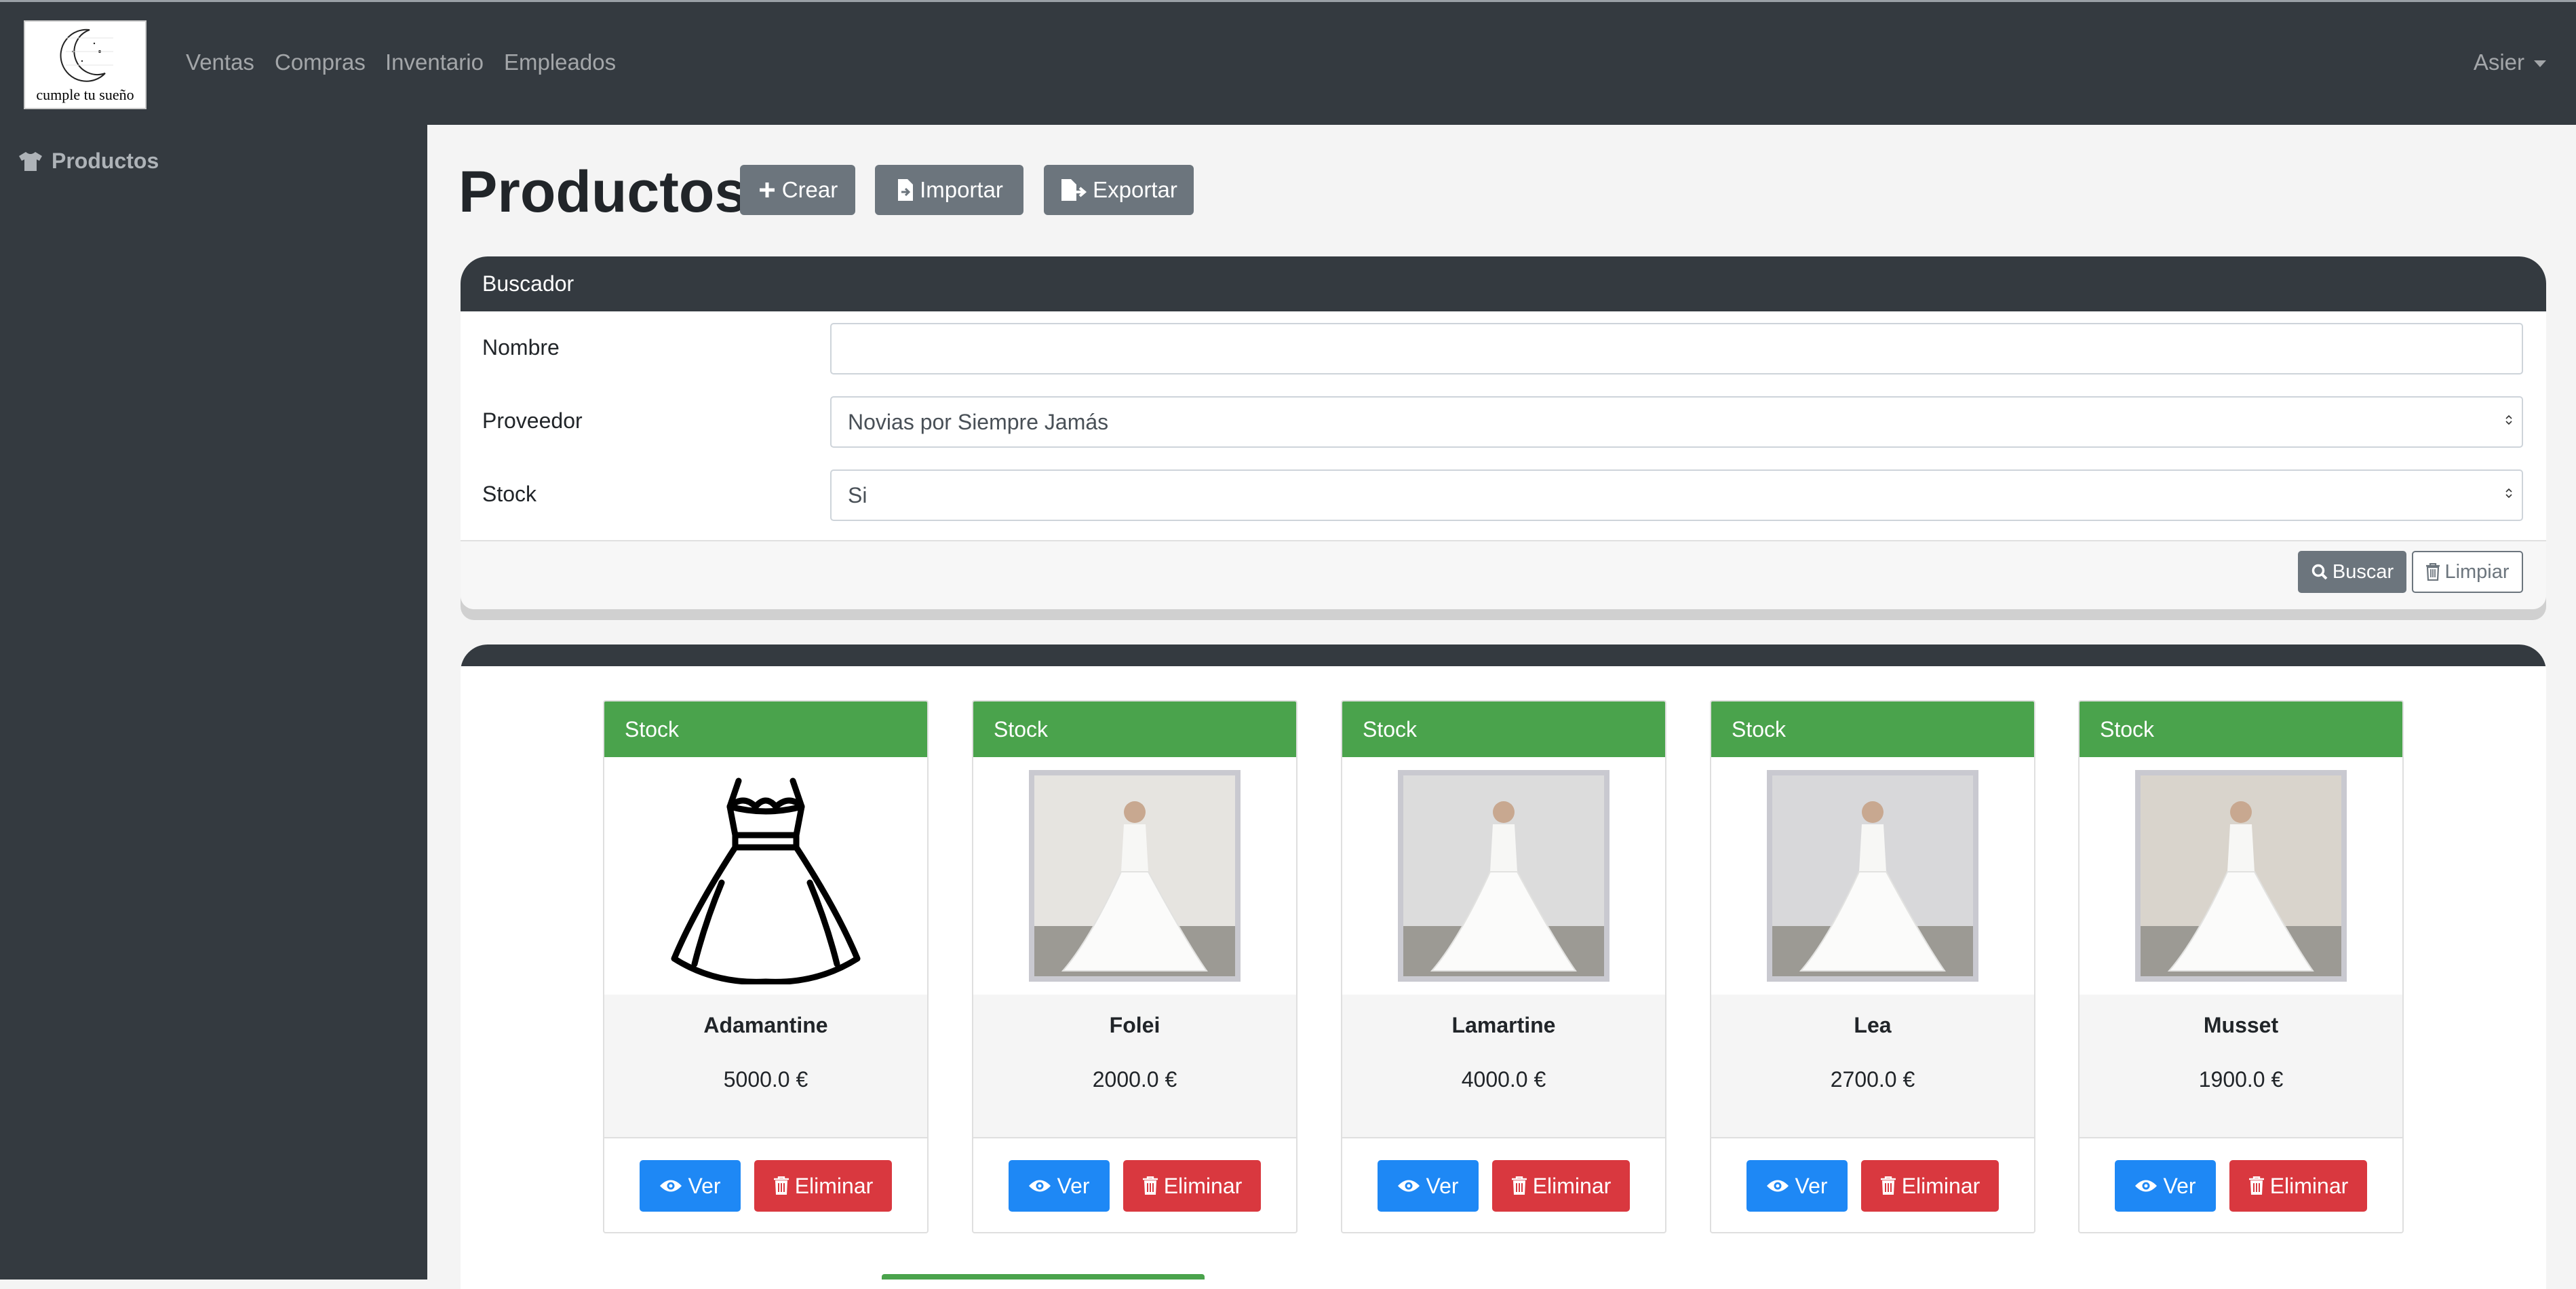 This screenshot has height=1289, width=2576. Describe the element at coordinates (213, 702) in the screenshot. I see `sidebar: Productos` at that location.